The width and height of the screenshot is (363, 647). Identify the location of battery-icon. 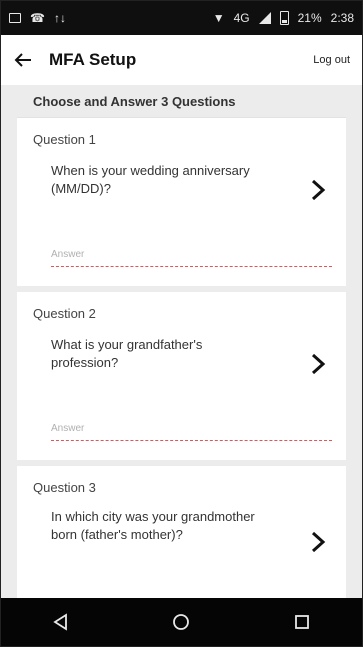
(284, 18).